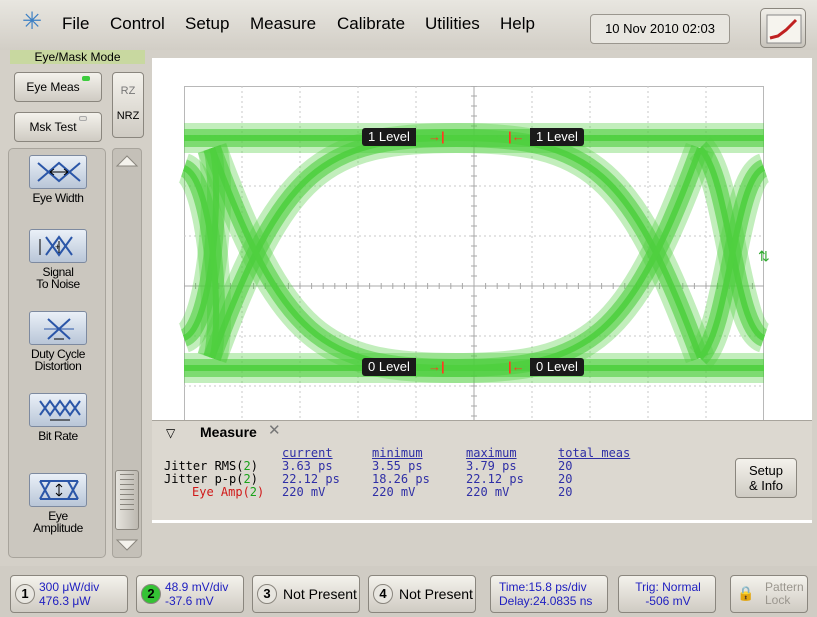  What do you see at coordinates (371, 24) in the screenshot?
I see `menu-calibrate: Calibrate` at bounding box center [371, 24].